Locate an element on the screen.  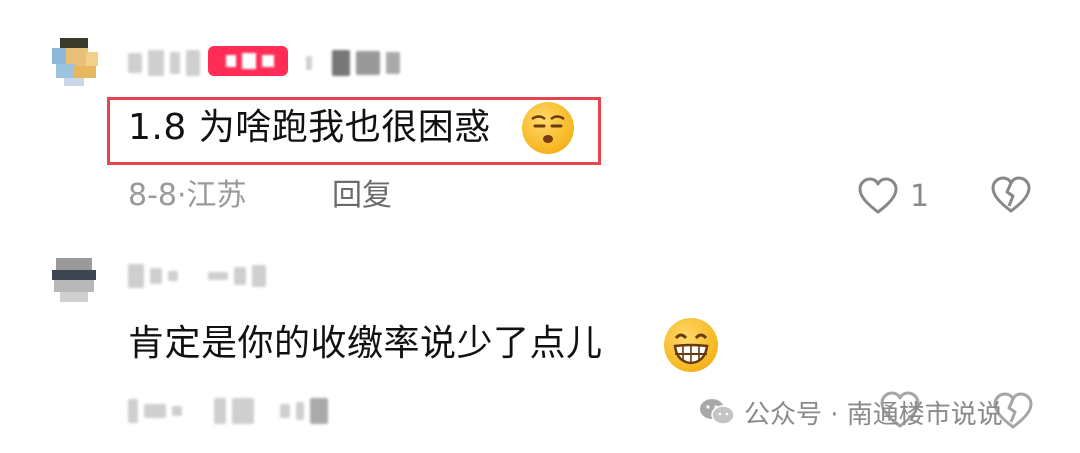
comment-text-content: 1.8 为啥跑我也很困惑 is located at coordinates (309, 127).